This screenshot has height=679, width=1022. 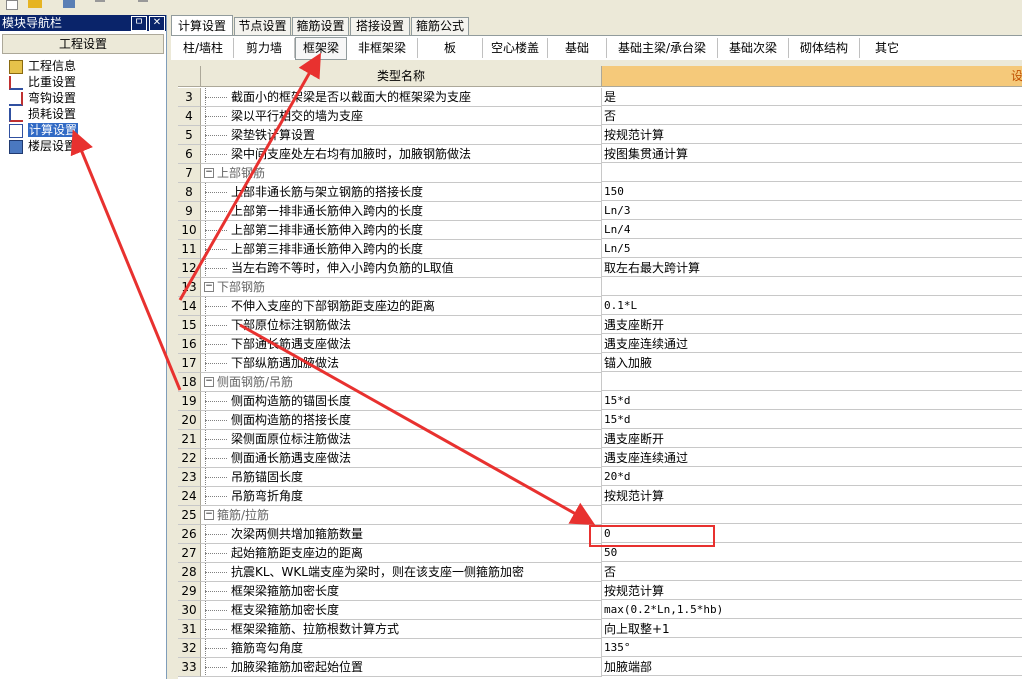 What do you see at coordinates (600, 458) in the screenshot?
I see `grid-row: 22 侧面通长筋遇支座做法 遇支座连续通过` at bounding box center [600, 458].